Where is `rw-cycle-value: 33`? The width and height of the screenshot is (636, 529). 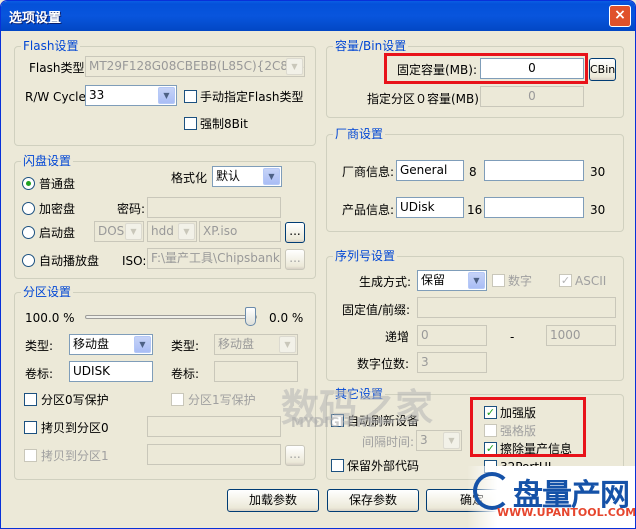
rw-cycle-value: 33 is located at coordinates (97, 95).